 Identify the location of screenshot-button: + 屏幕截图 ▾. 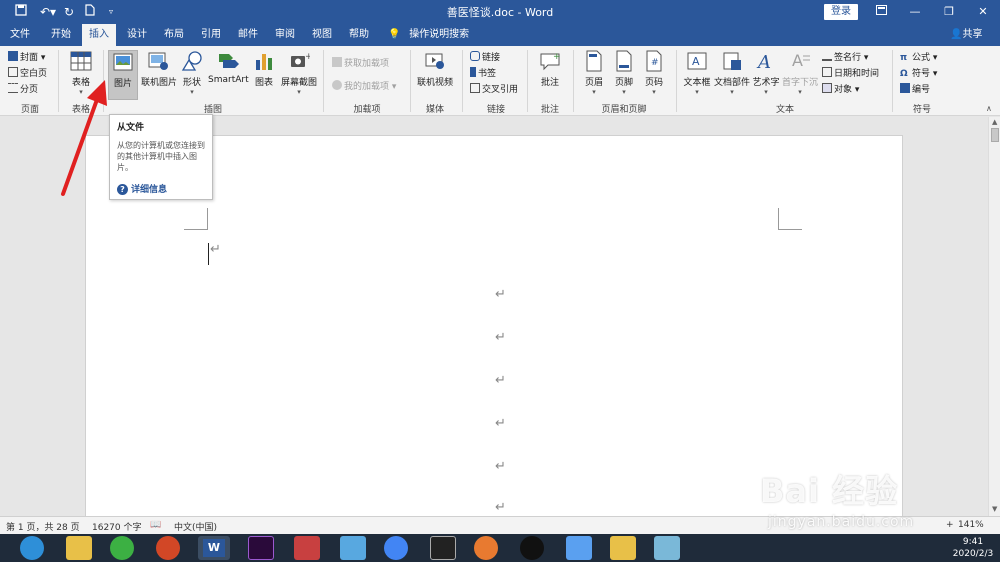
(299, 74).